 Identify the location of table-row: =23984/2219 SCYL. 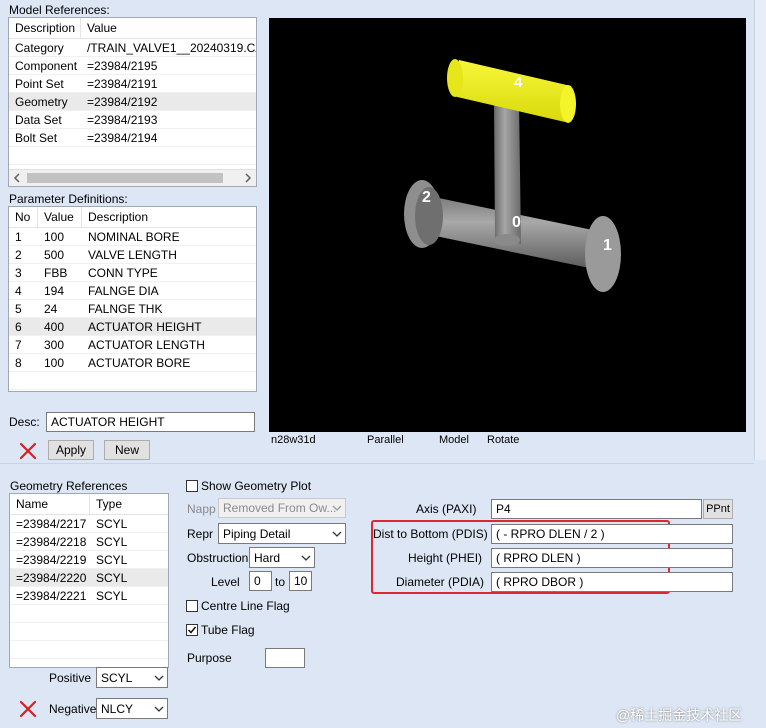
(89, 560).